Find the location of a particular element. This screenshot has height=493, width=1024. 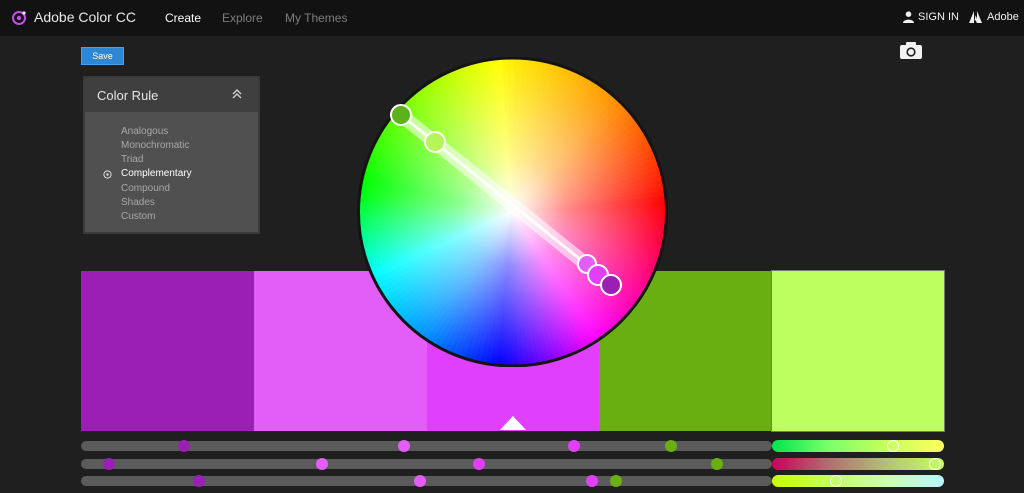

user-icon is located at coordinates (908, 17).